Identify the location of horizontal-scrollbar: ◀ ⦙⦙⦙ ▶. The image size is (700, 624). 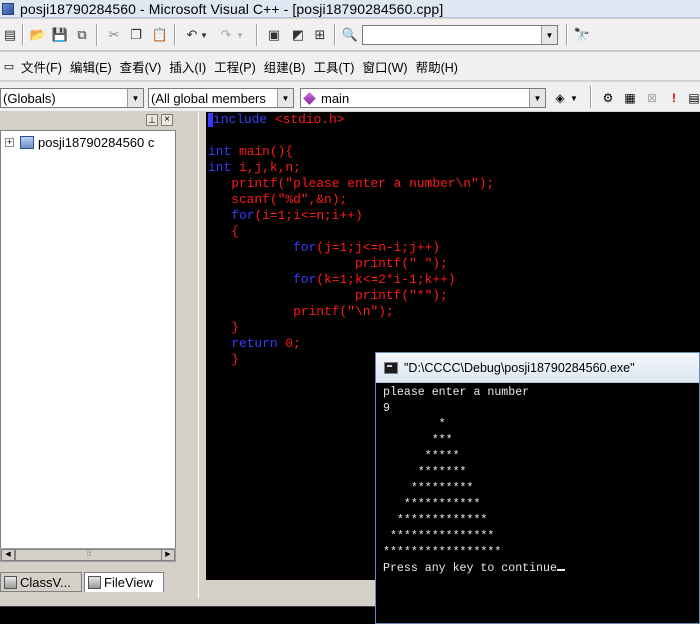
(88, 555).